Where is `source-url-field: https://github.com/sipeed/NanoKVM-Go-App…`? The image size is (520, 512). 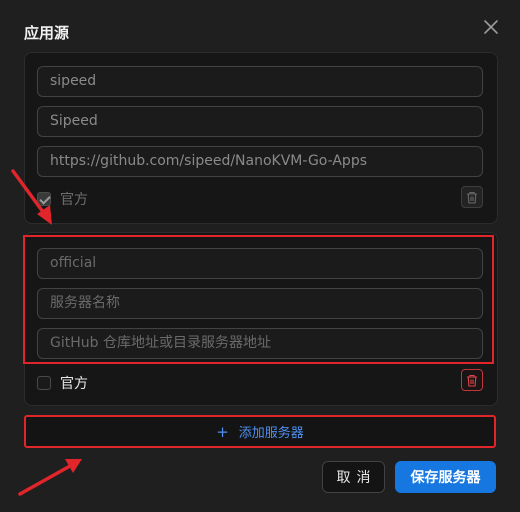 source-url-field: https://github.com/sipeed/NanoKVM-Go-App… is located at coordinates (260, 161).